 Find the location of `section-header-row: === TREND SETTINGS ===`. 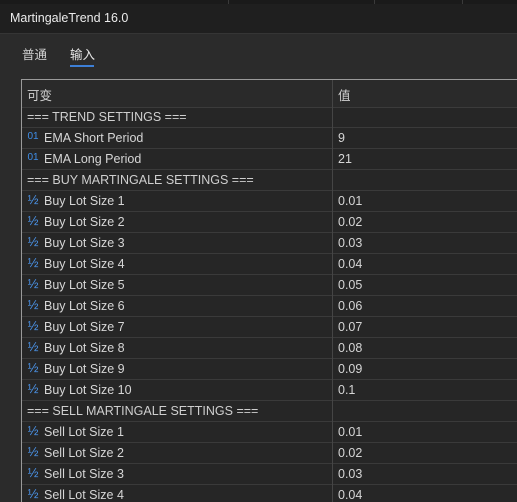

section-header-row: === TREND SETTINGS === is located at coordinates (269, 117).